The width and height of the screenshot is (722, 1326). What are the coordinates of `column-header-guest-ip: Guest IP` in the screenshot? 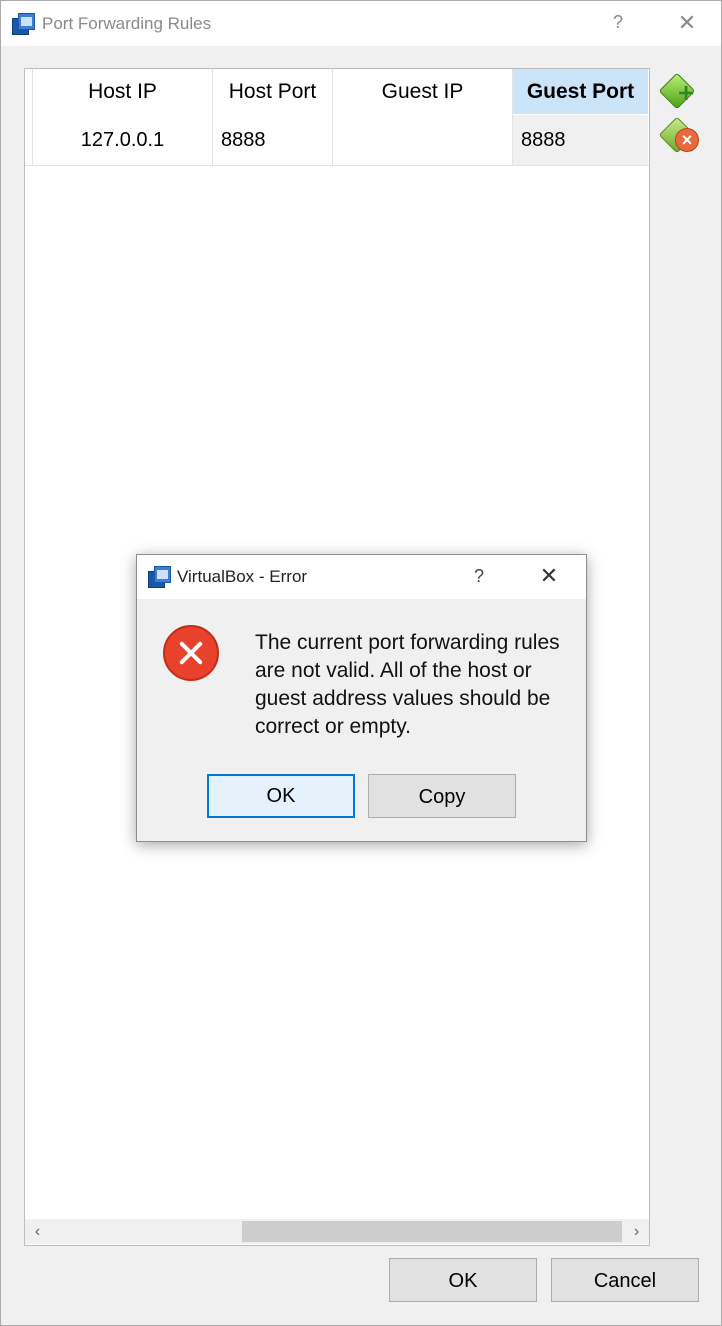 It's located at (422, 91).